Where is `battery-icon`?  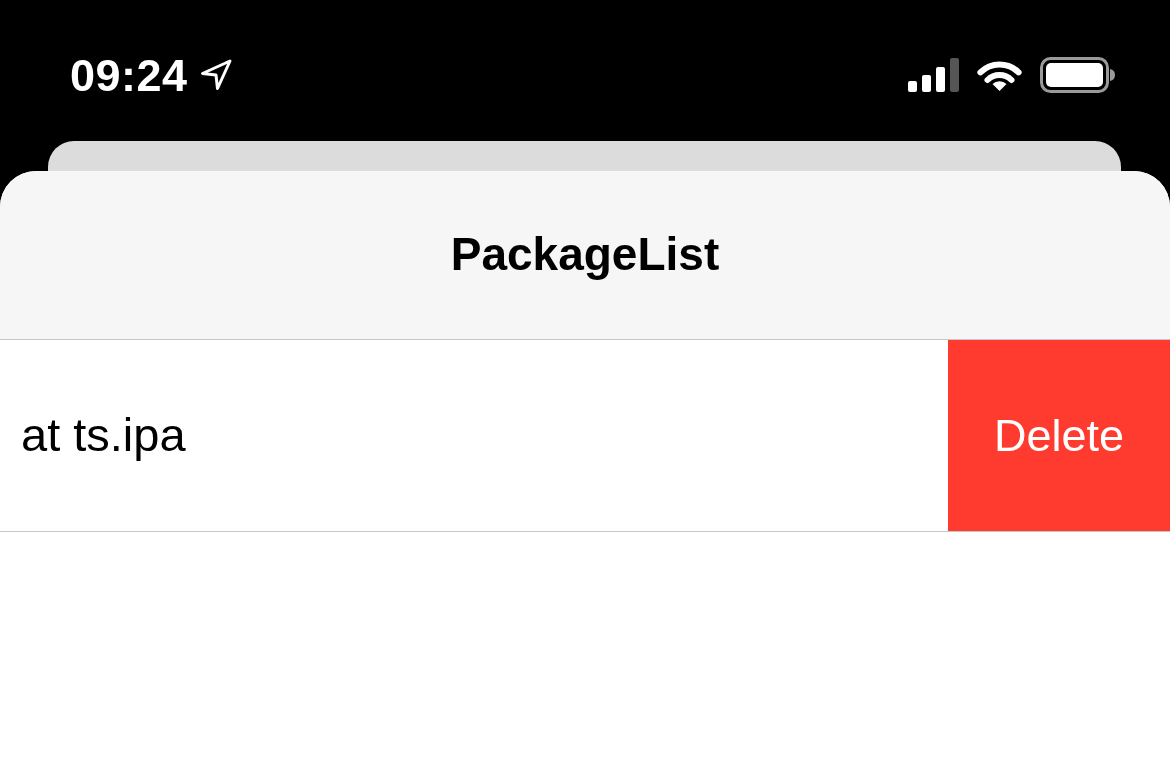 battery-icon is located at coordinates (1077, 75).